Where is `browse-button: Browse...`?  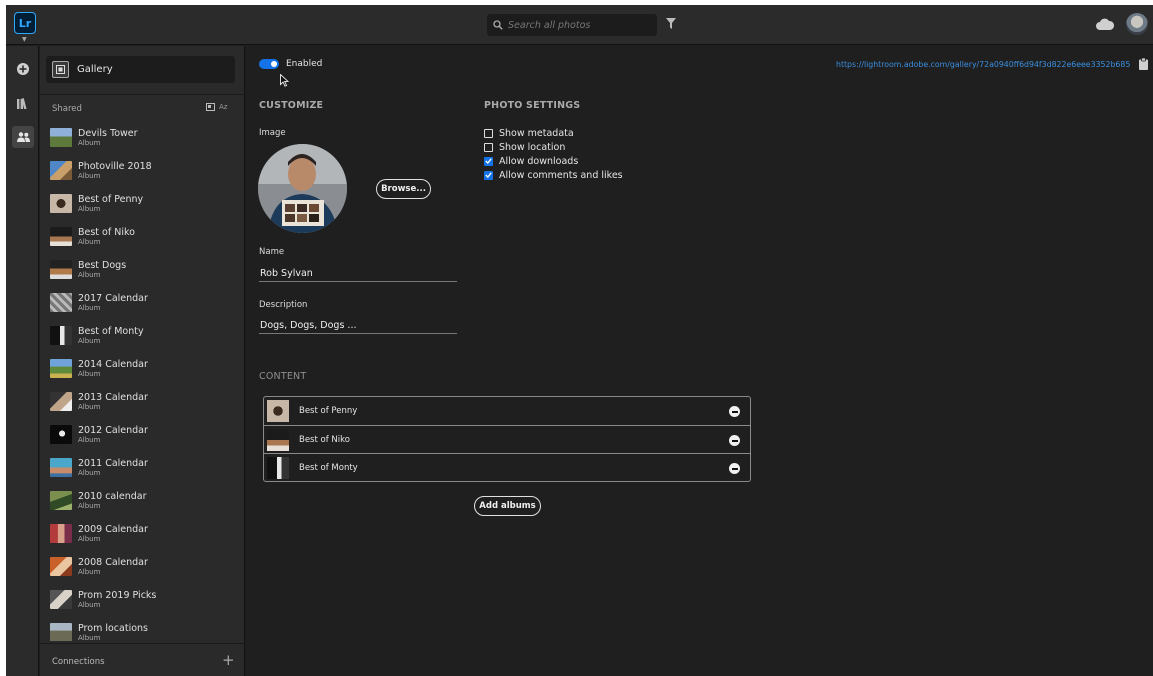 browse-button: Browse... is located at coordinates (403, 189).